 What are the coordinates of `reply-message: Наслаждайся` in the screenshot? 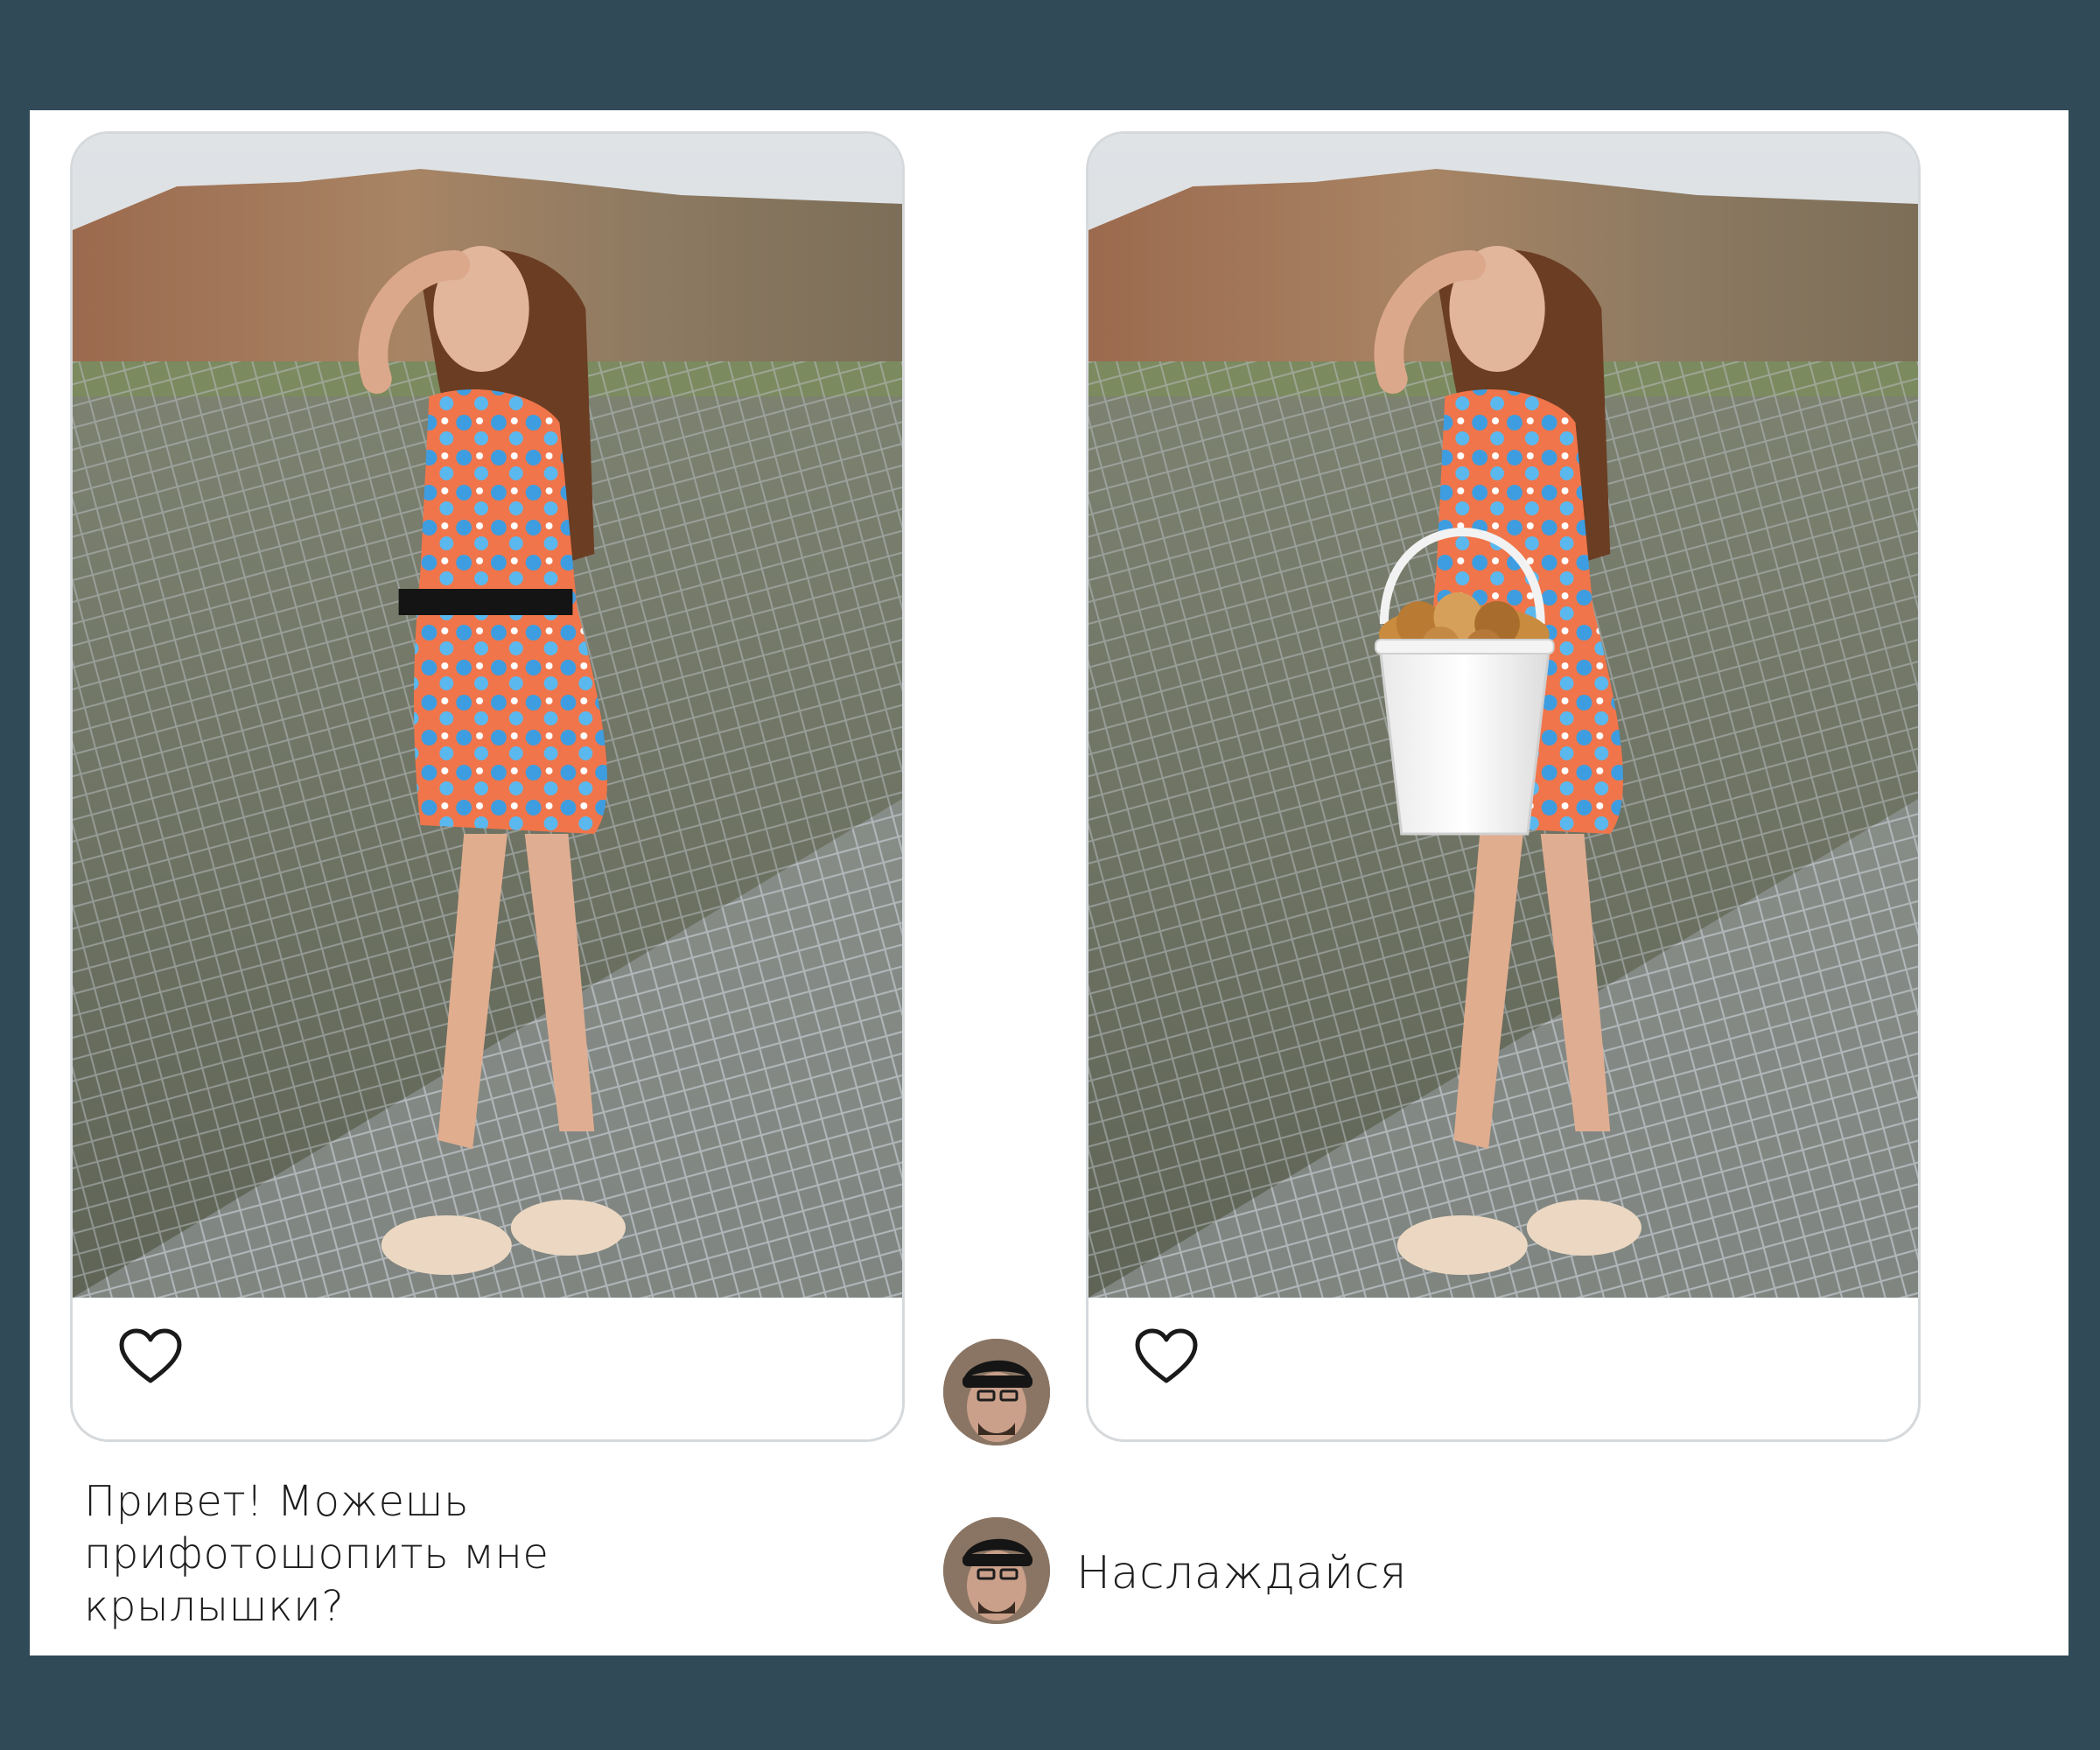 It's located at (1242, 1573).